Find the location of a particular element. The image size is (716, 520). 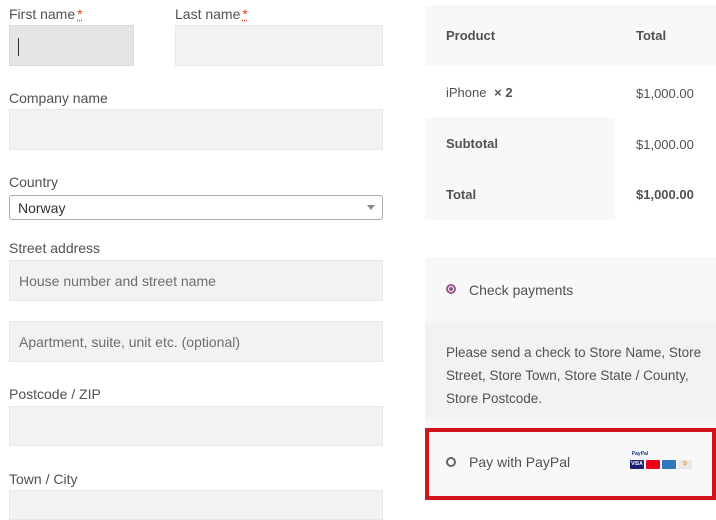

country-select: Norway is located at coordinates (196, 207).